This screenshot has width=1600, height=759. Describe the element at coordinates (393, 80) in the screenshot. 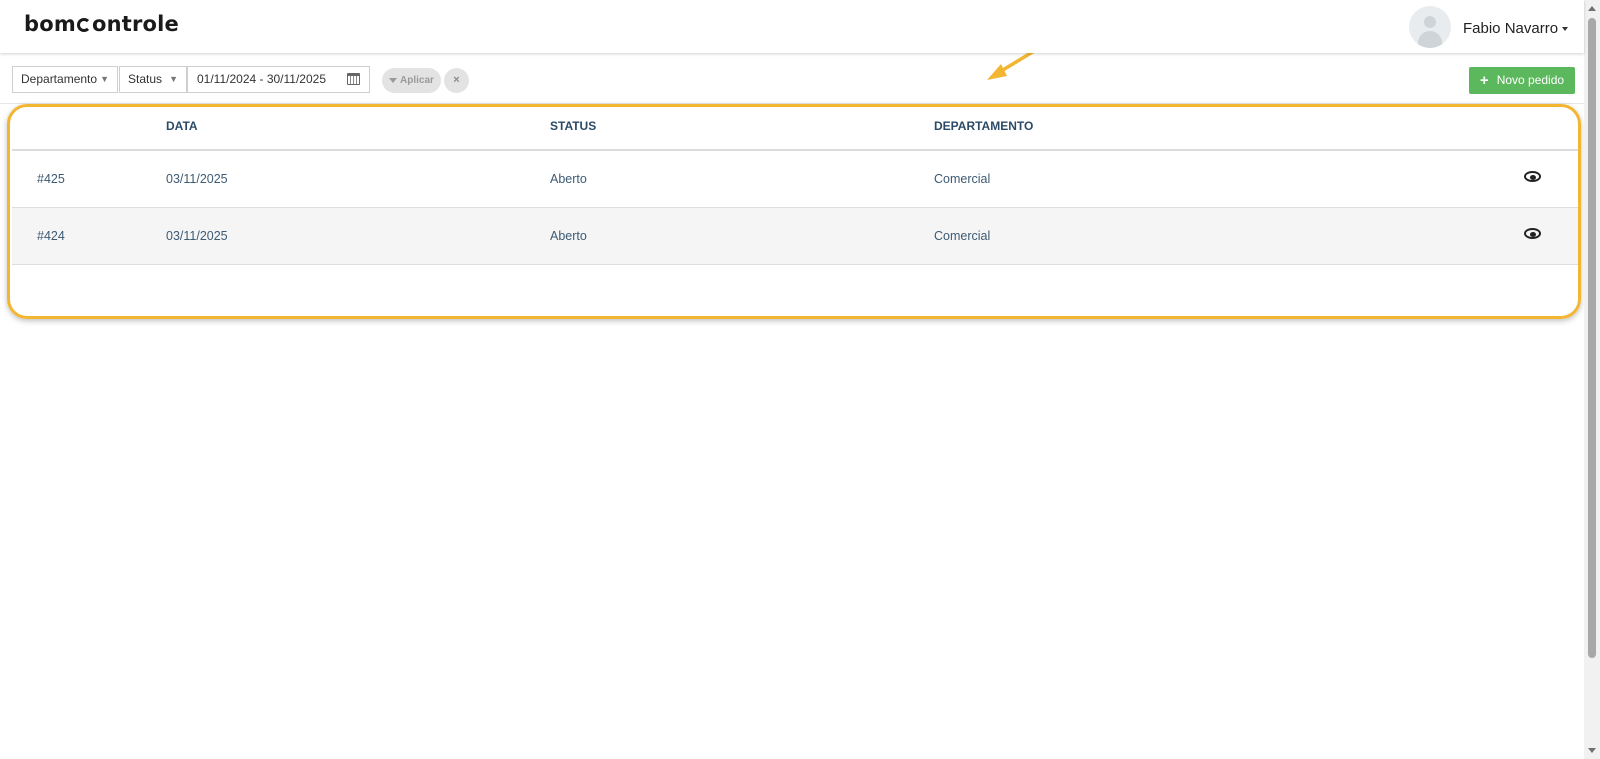

I see `filter-icon` at that location.